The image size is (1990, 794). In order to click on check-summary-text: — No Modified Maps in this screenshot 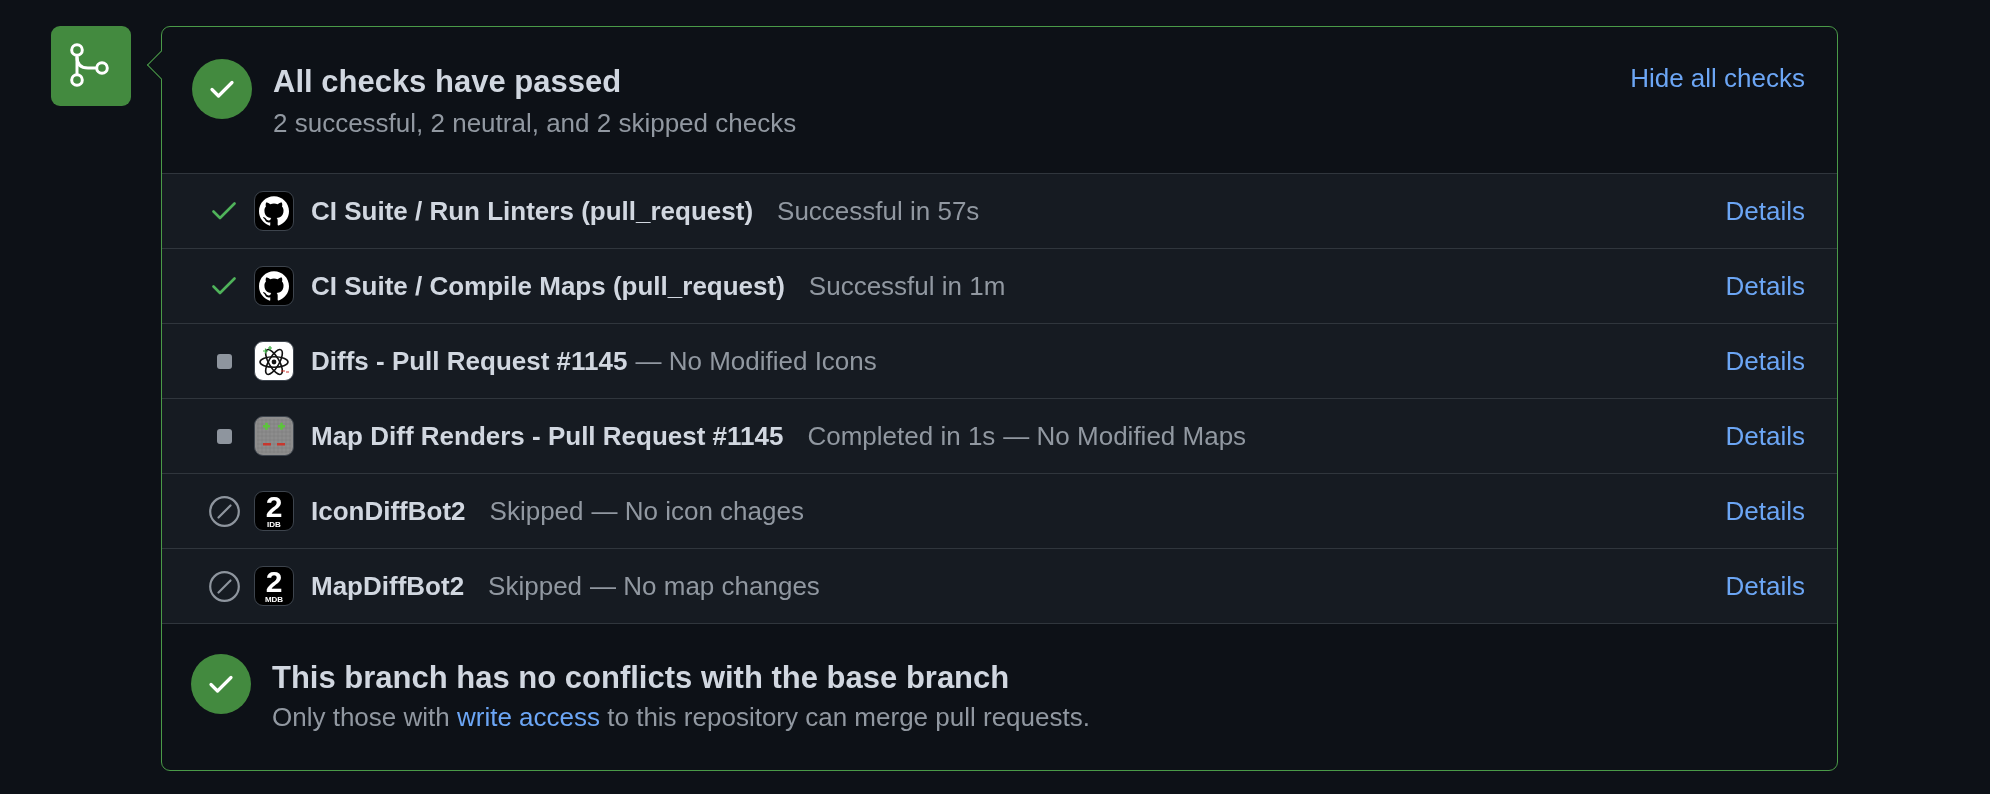, I will do `click(1125, 436)`.